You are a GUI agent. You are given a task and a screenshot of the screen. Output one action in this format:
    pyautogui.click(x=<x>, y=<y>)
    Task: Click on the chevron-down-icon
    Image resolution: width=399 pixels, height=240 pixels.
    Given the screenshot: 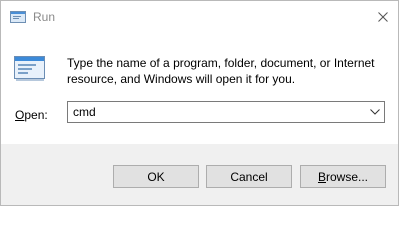 What is the action you would take?
    pyautogui.click(x=375, y=112)
    